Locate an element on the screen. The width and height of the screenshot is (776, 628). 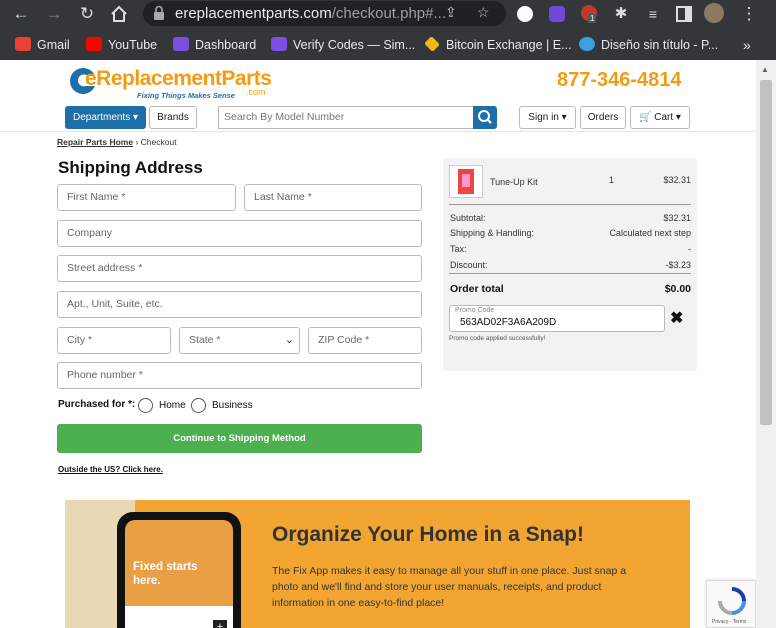
subtotal-label: Subtotal: is located at coordinates (468, 218).